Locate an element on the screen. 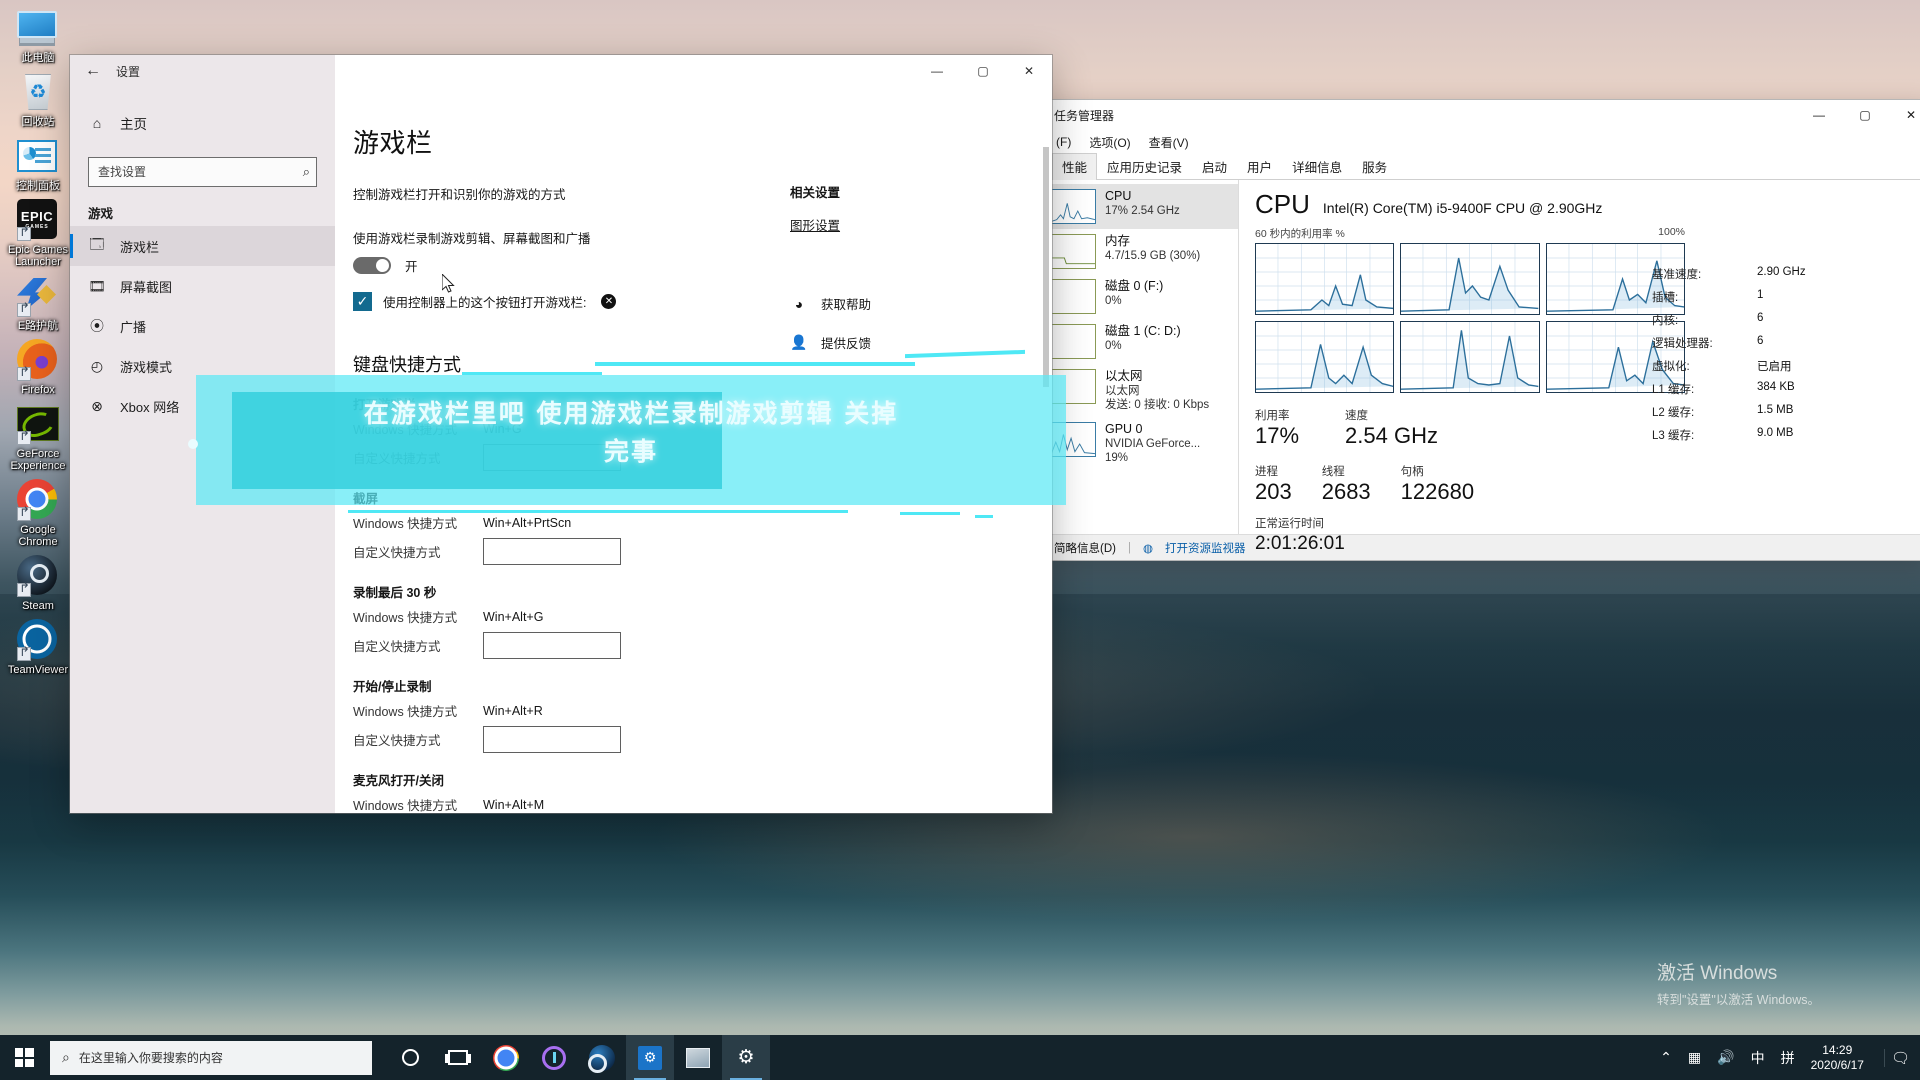  tm-menu-view: 查看(V) is located at coordinates (1169, 142).